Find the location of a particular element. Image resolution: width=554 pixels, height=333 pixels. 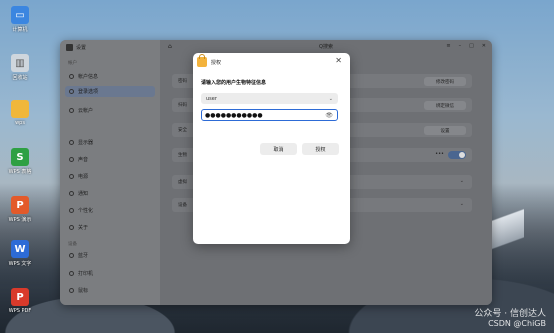

desktop-icon-trash: ▥ 回收站 is located at coordinates (20, 67).